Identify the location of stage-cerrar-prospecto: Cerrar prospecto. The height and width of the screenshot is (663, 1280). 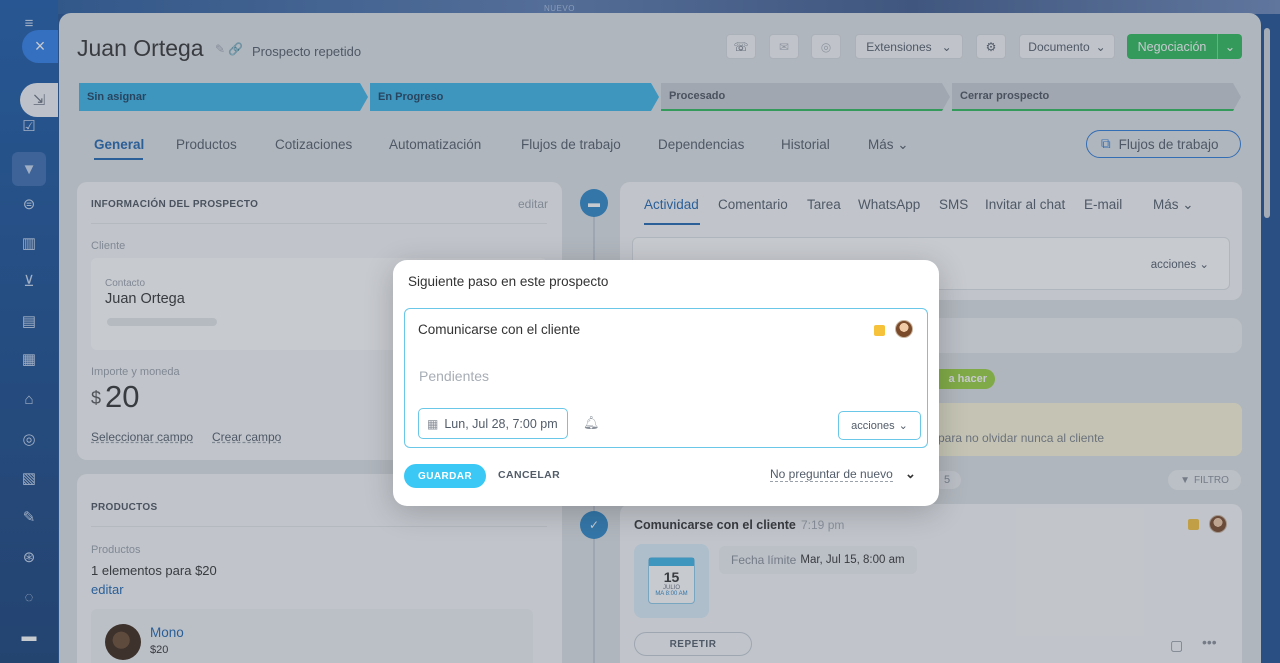
(1096, 97).